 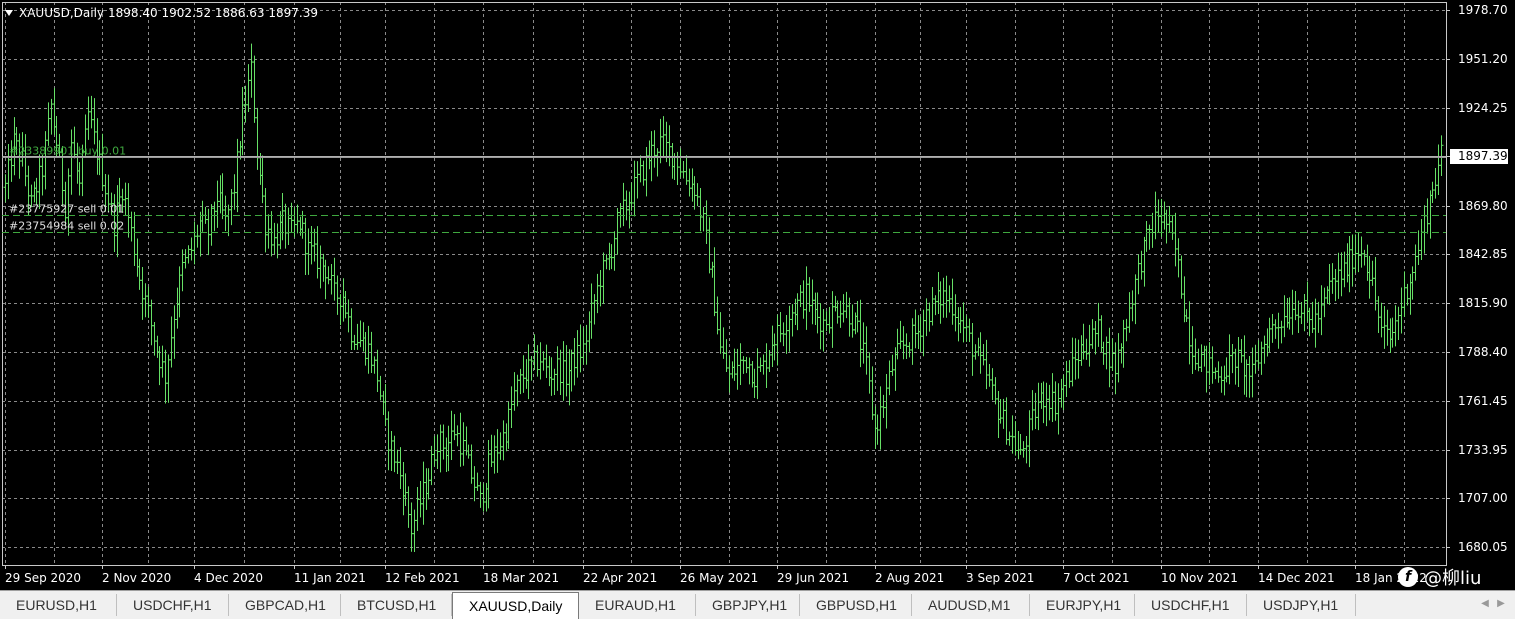 I want to click on order-label: #23754984 sell 0.02, so click(x=66, y=226).